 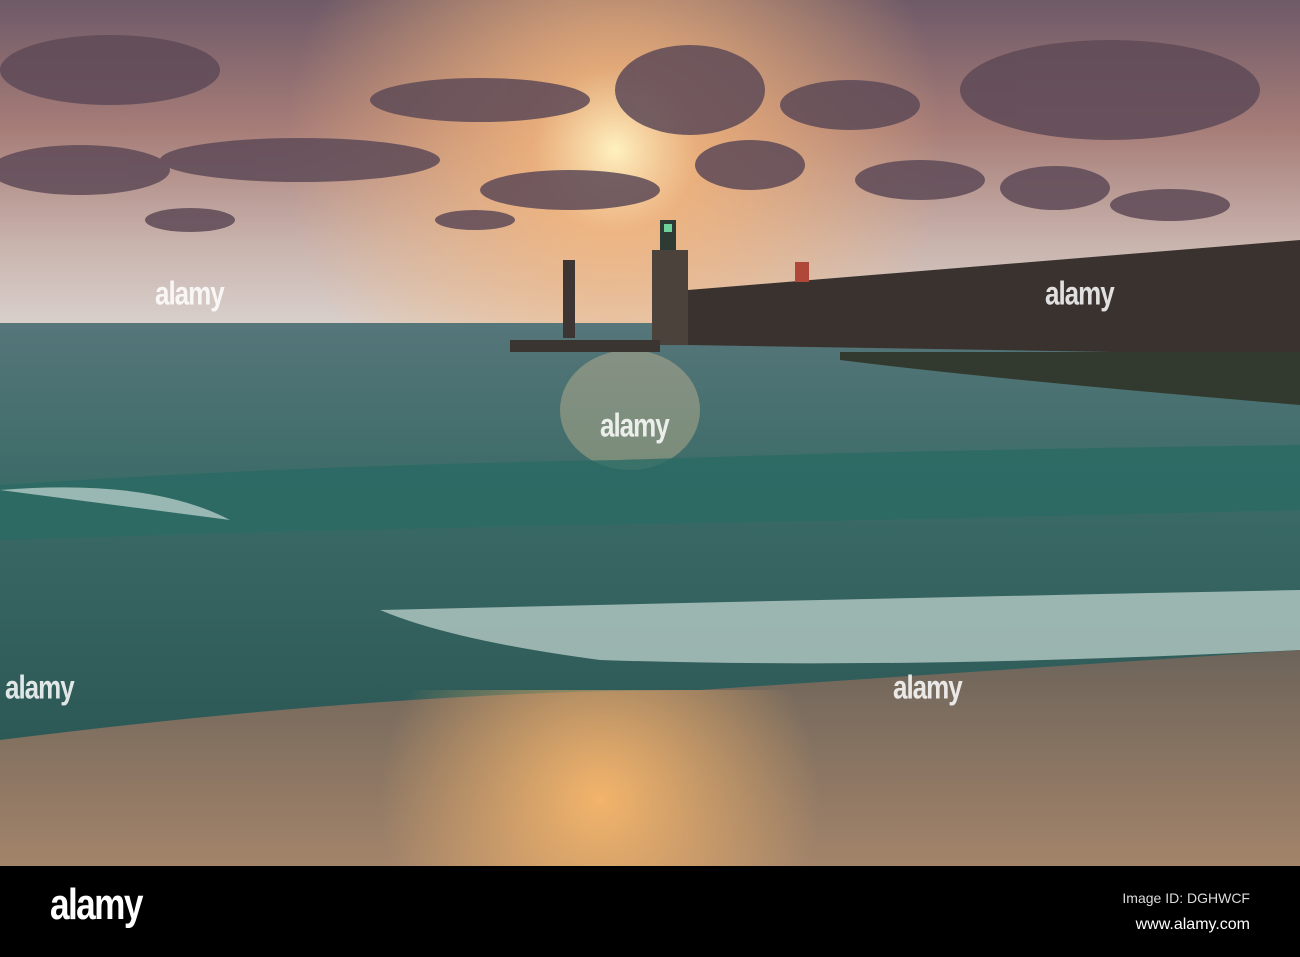 I want to click on image-id: Image ID: DGHWCF, so click(x=1186, y=898).